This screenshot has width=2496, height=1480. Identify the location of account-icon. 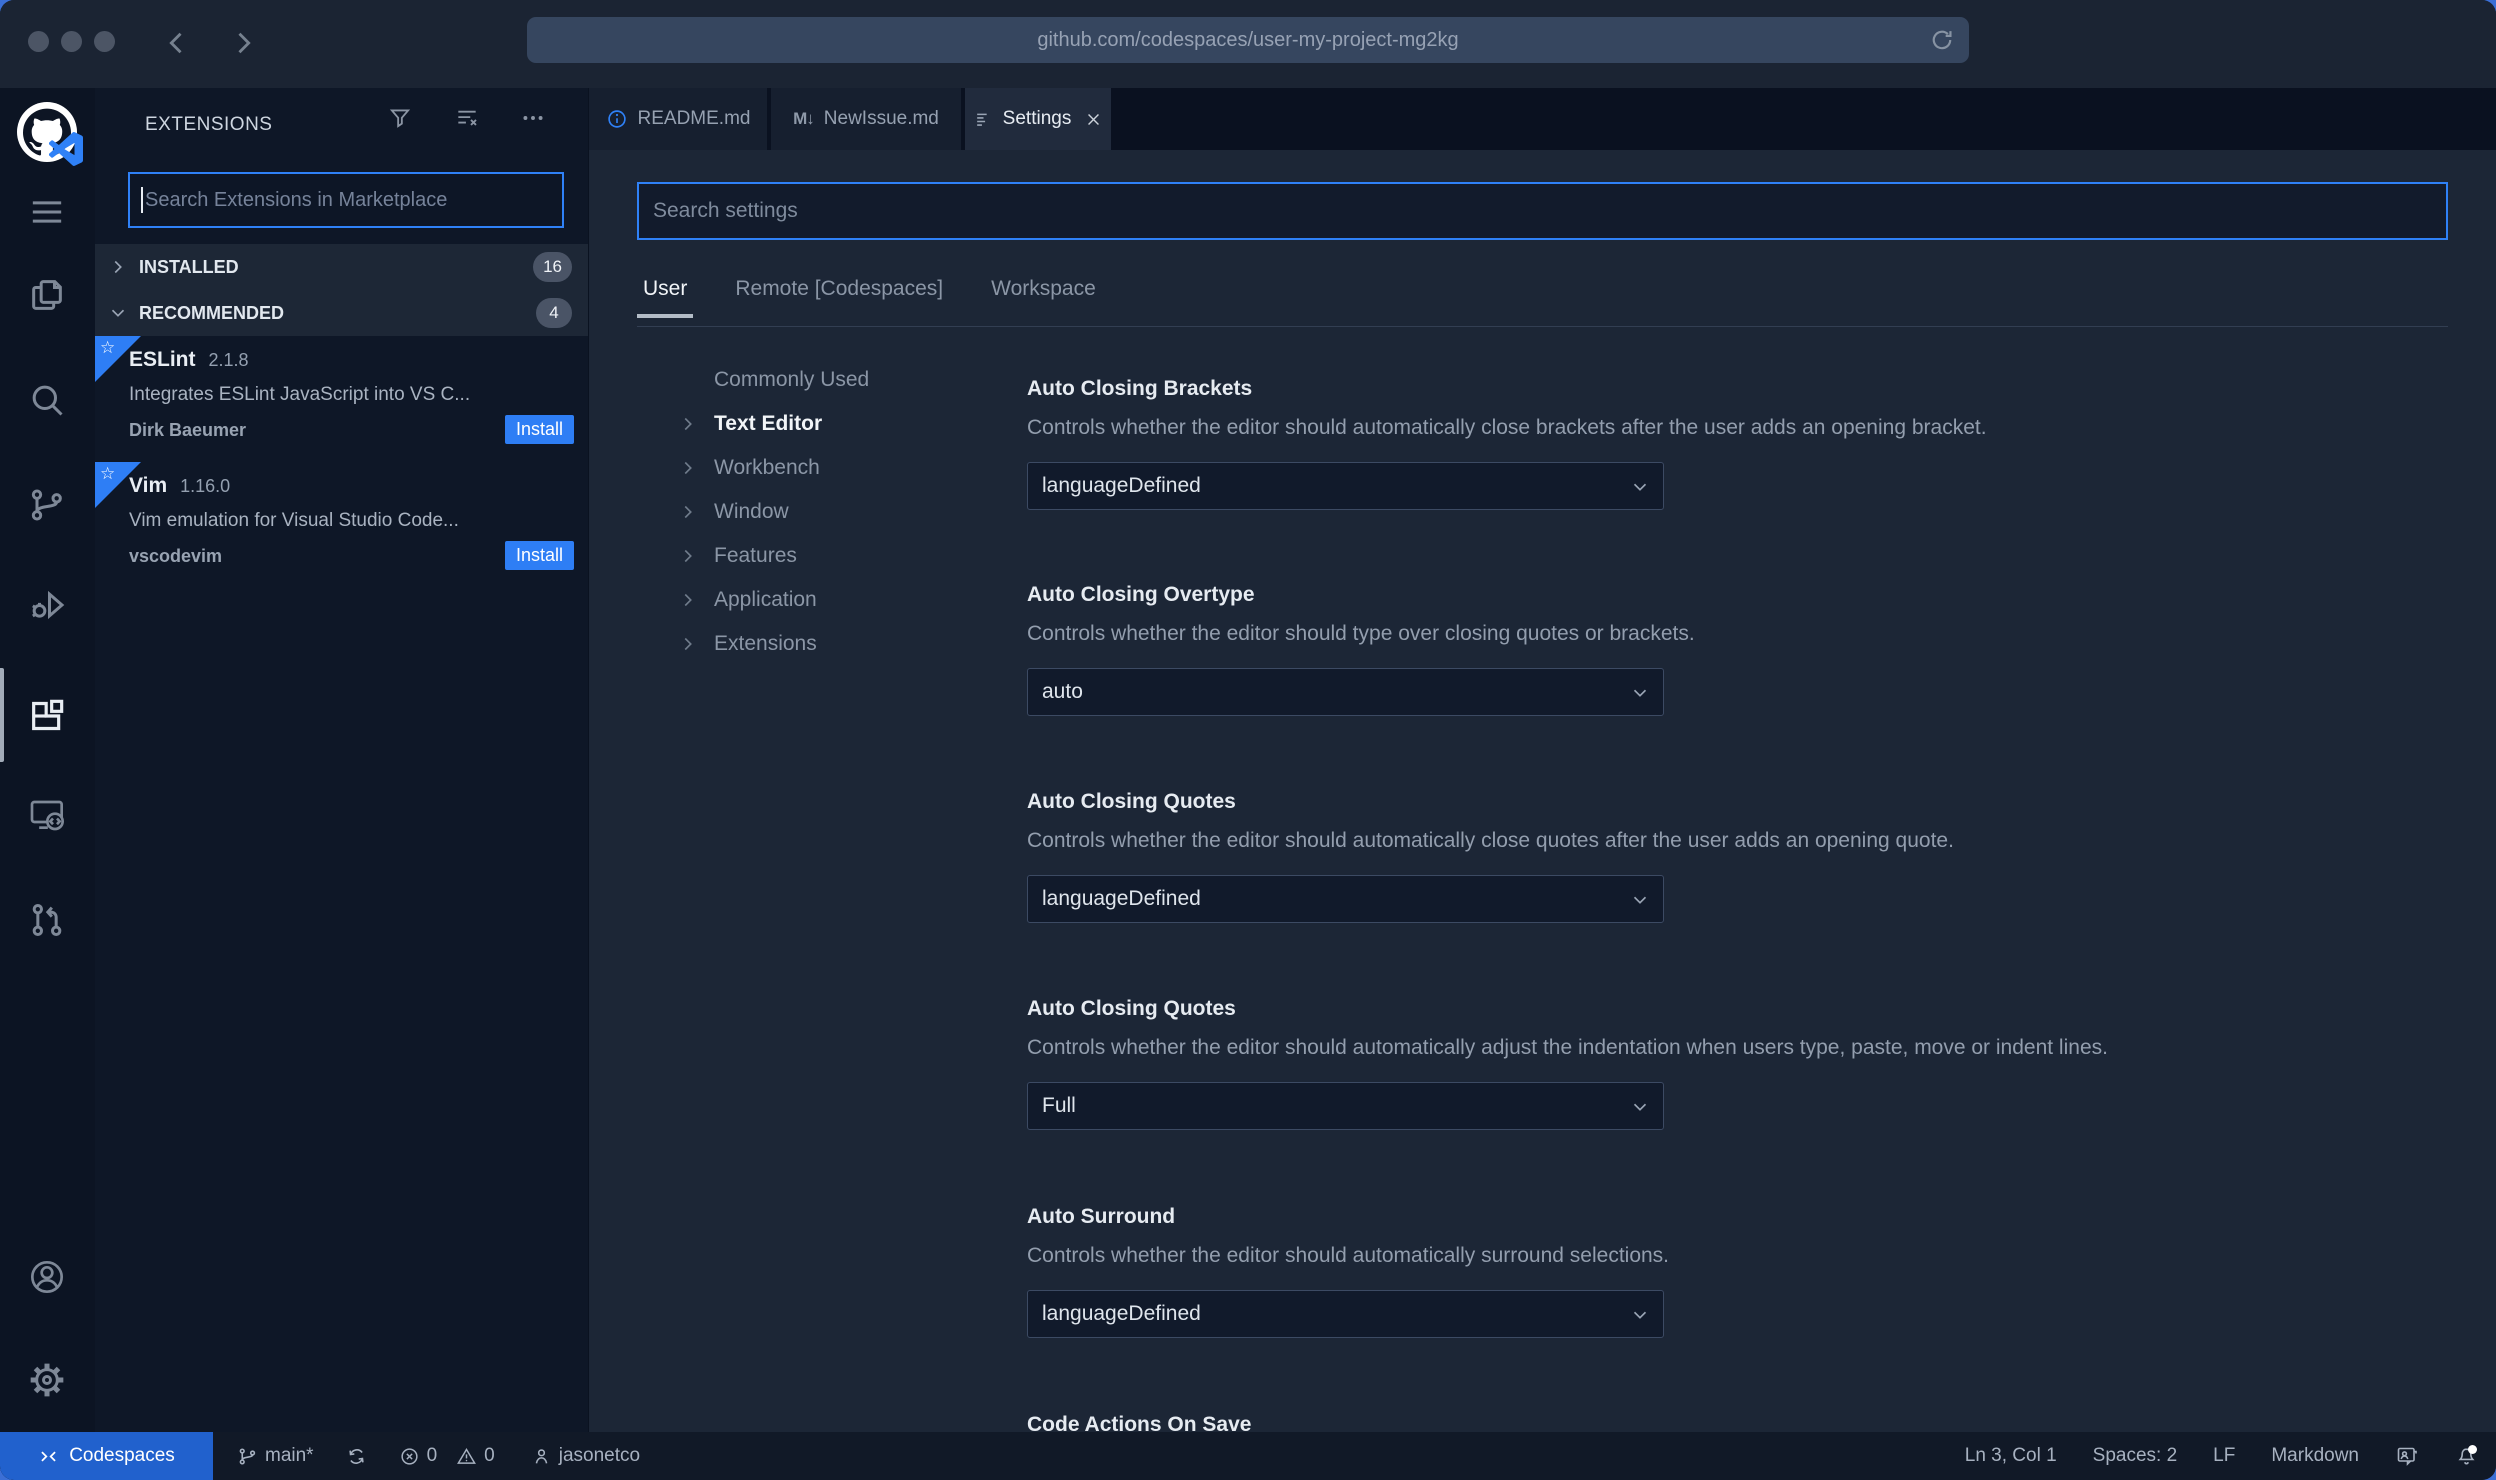
(47, 1277).